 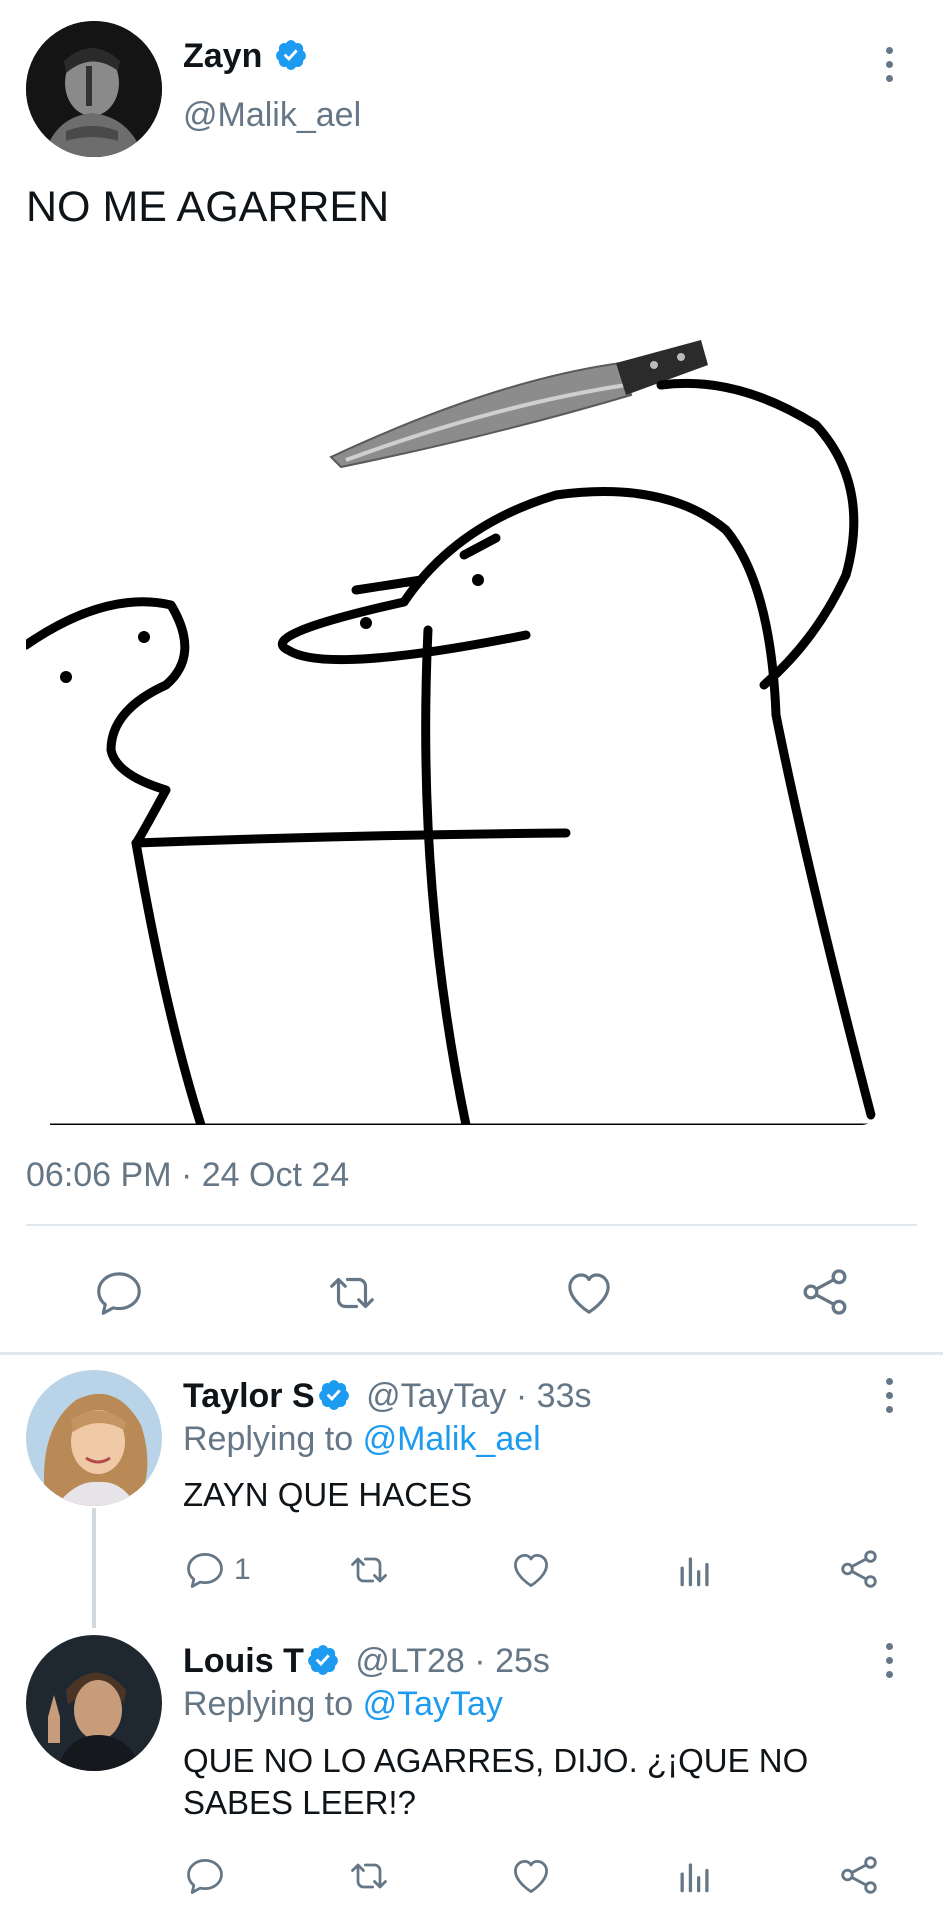 What do you see at coordinates (471, 1225) in the screenshot?
I see `divider` at bounding box center [471, 1225].